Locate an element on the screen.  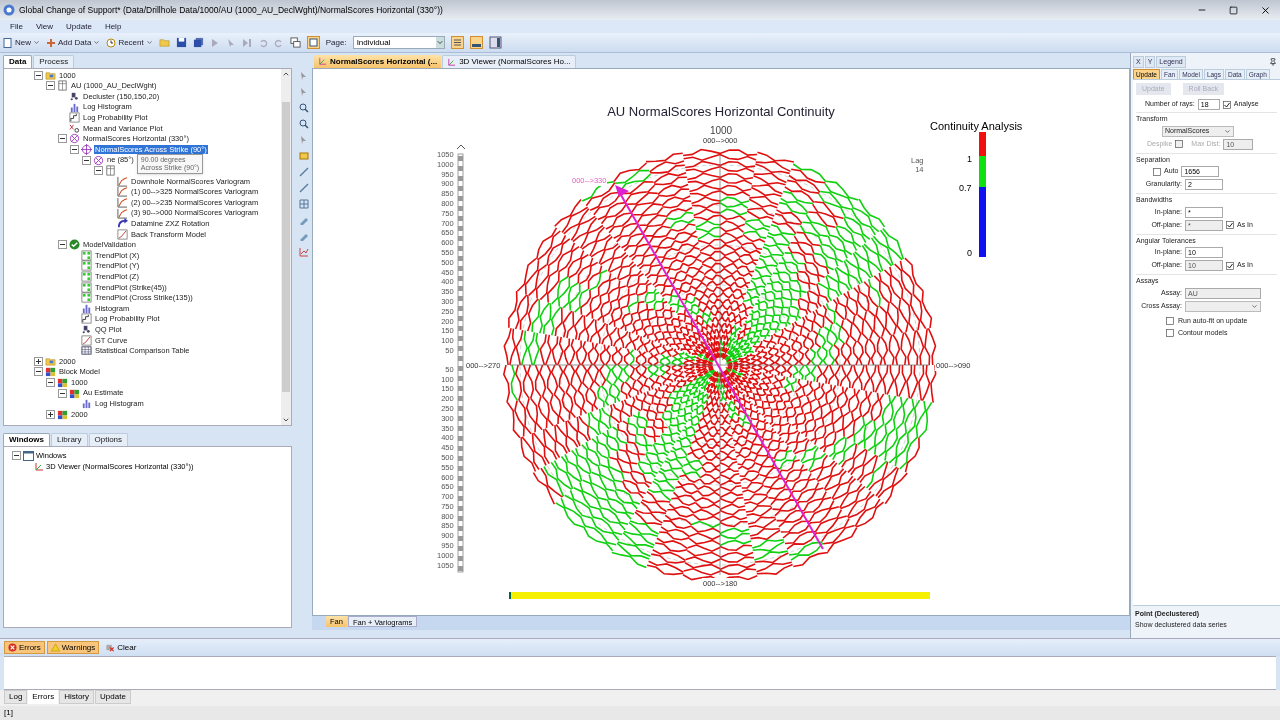
legend-label: 0 is located at coordinates (969, 253).